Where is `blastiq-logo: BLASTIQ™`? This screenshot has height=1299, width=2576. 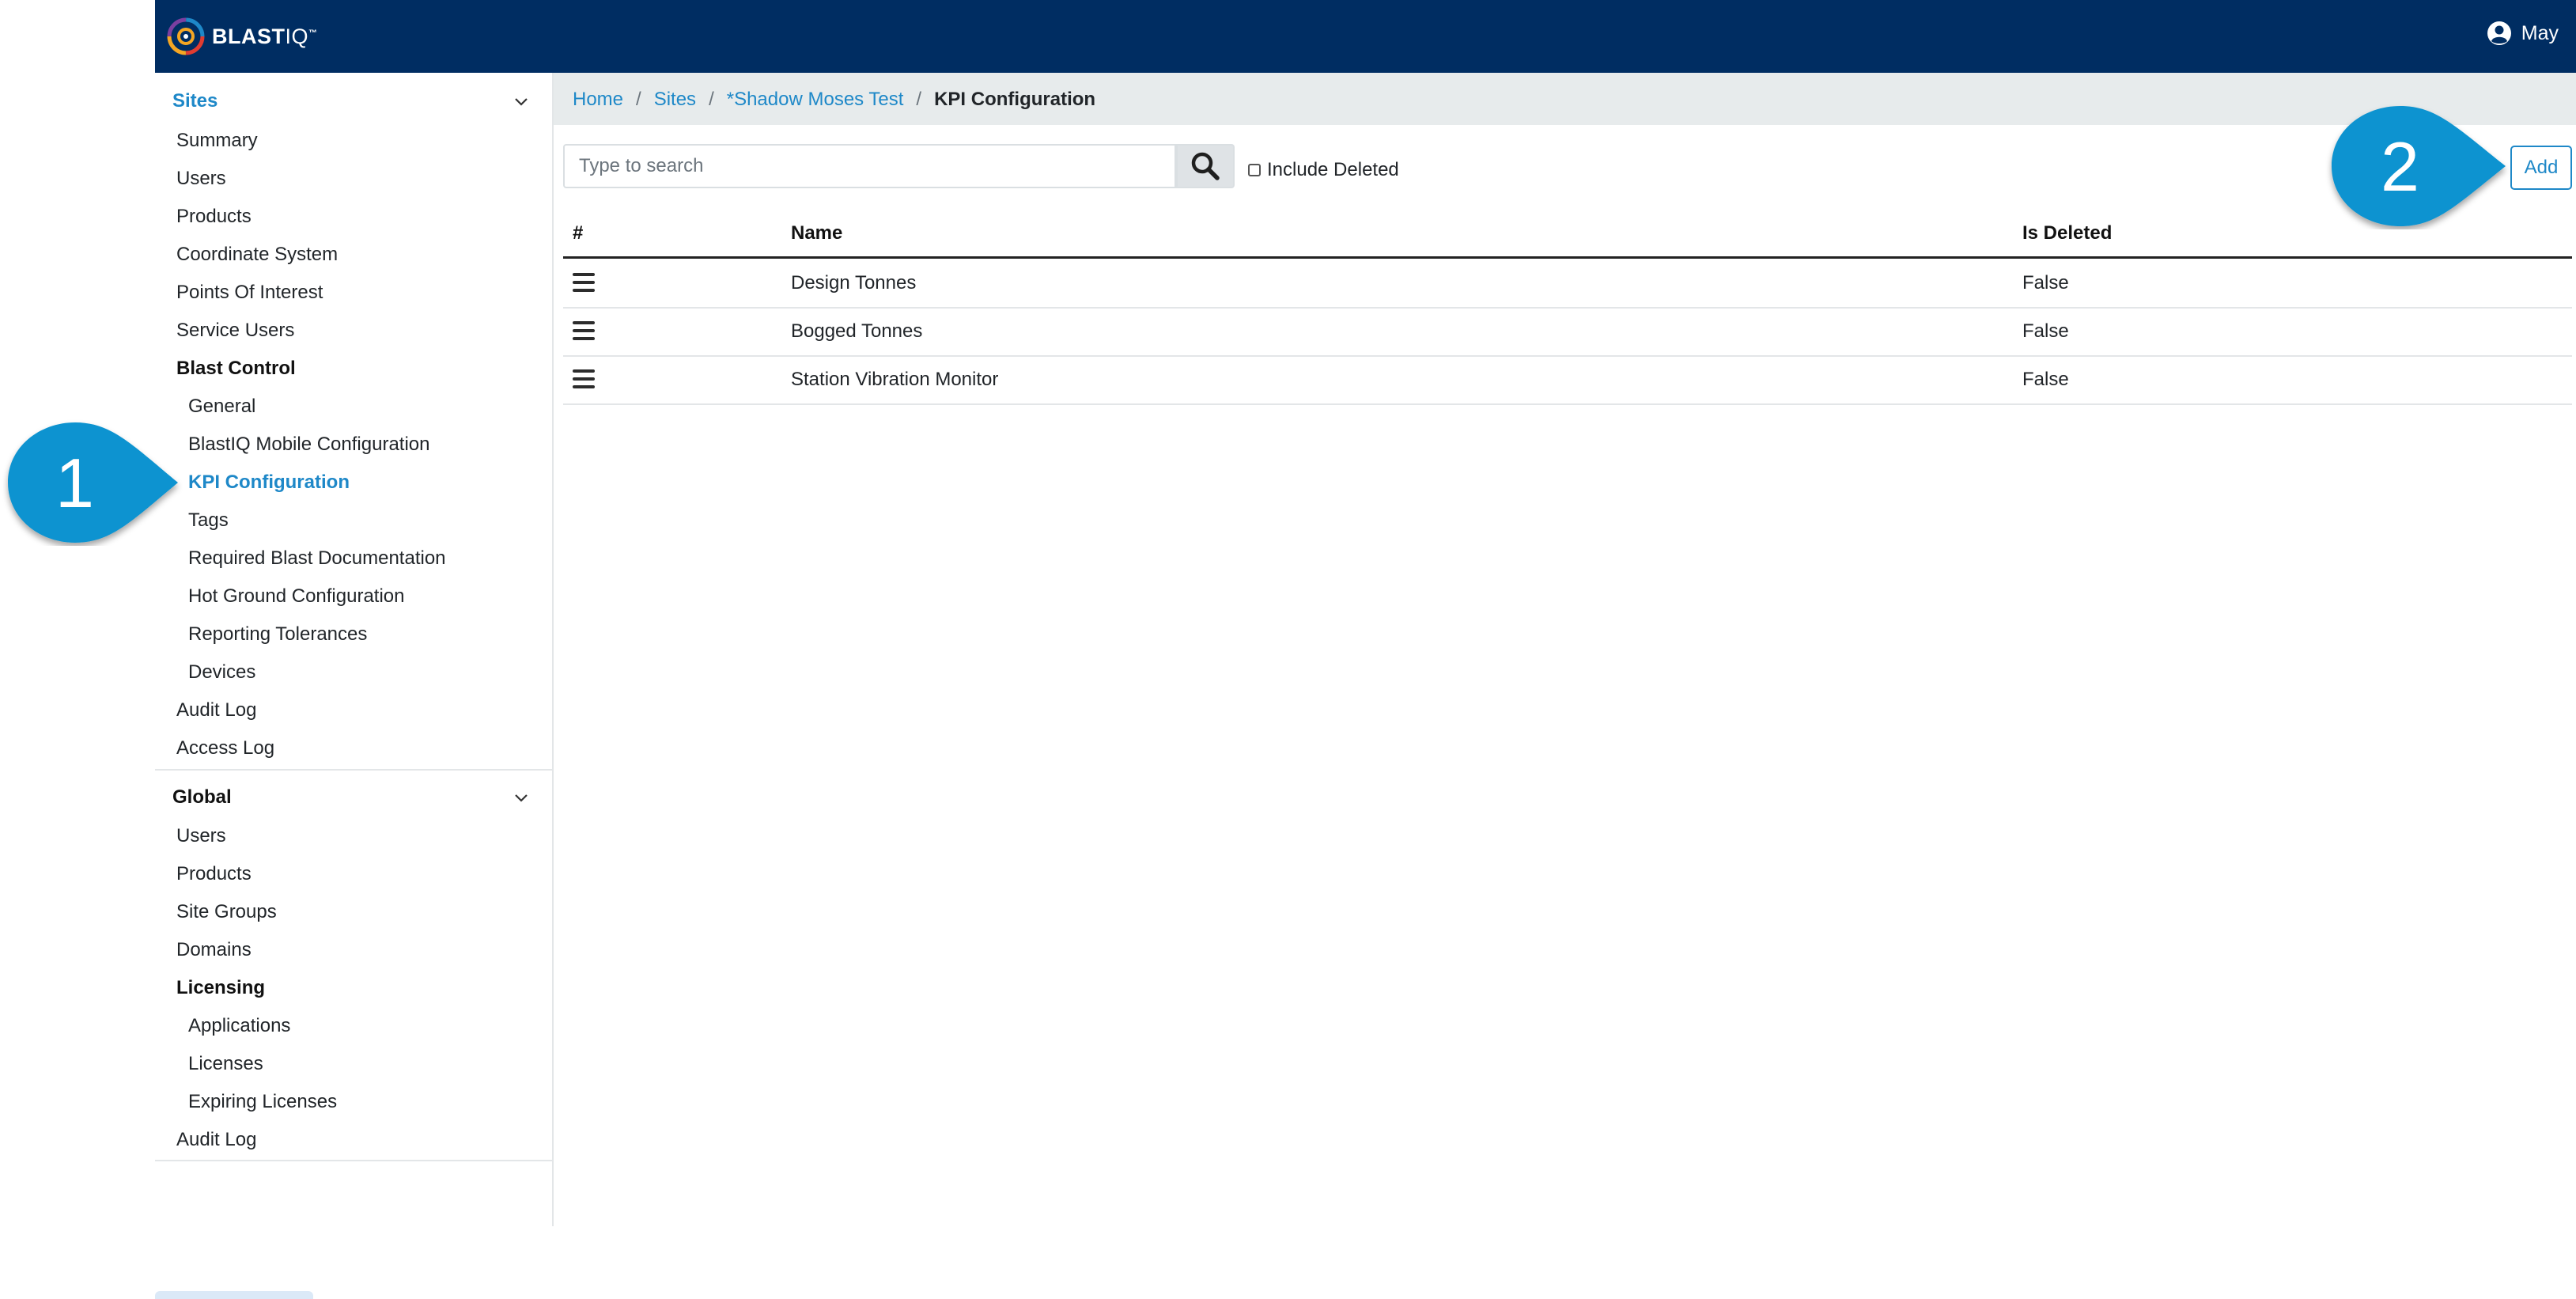
blastiq-logo: BLASTIQ™ is located at coordinates (242, 37).